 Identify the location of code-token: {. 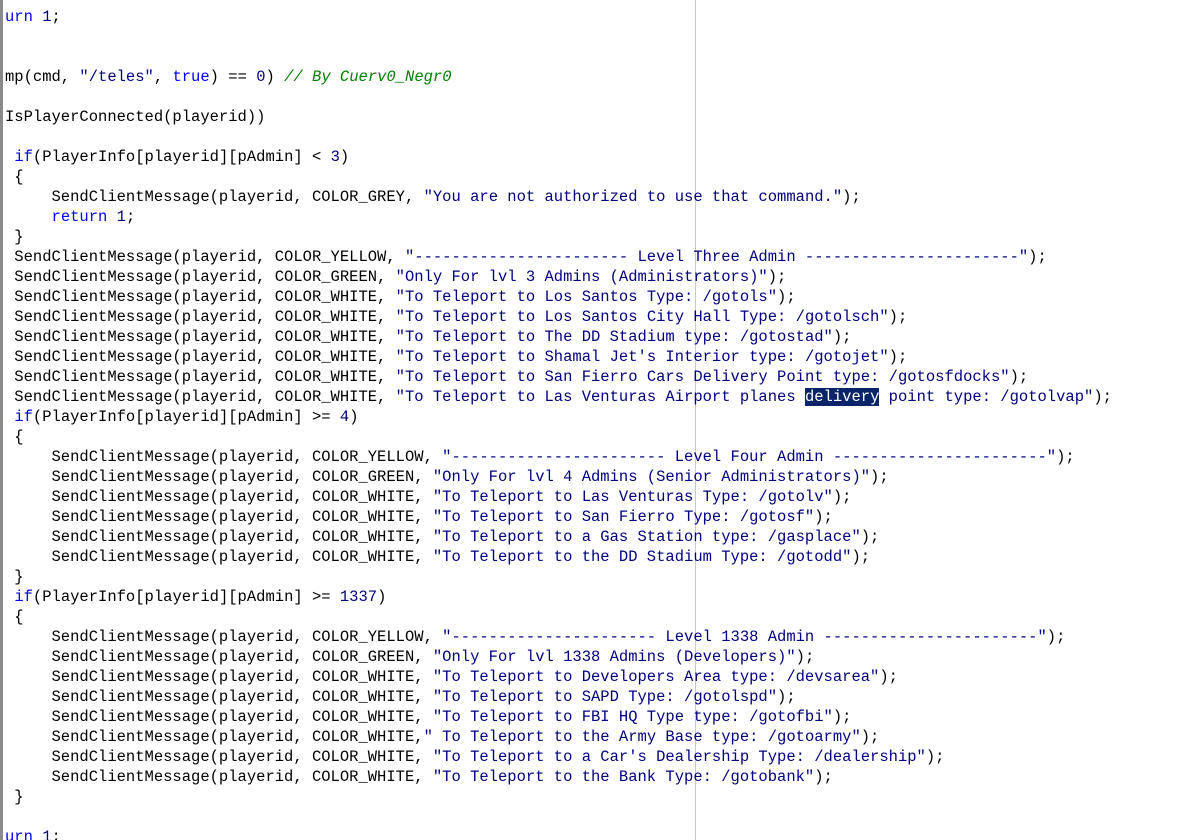
(14, 177).